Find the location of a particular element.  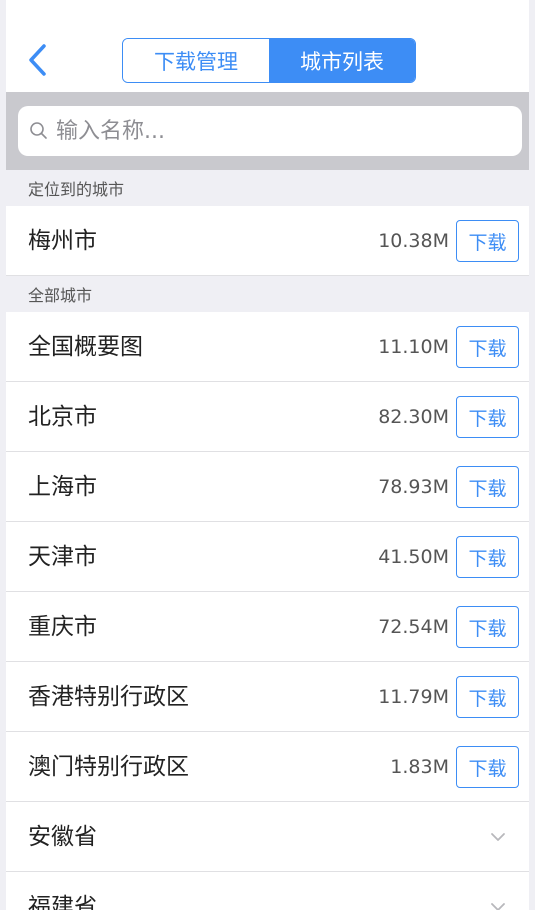

section-header-located: 定位到的城市 is located at coordinates (267, 188).